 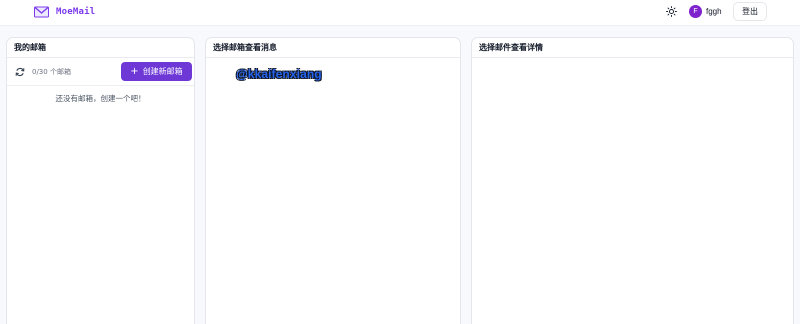 What do you see at coordinates (400, 13) in the screenshot?
I see `top-header: MoeMail F fggh 登出` at bounding box center [400, 13].